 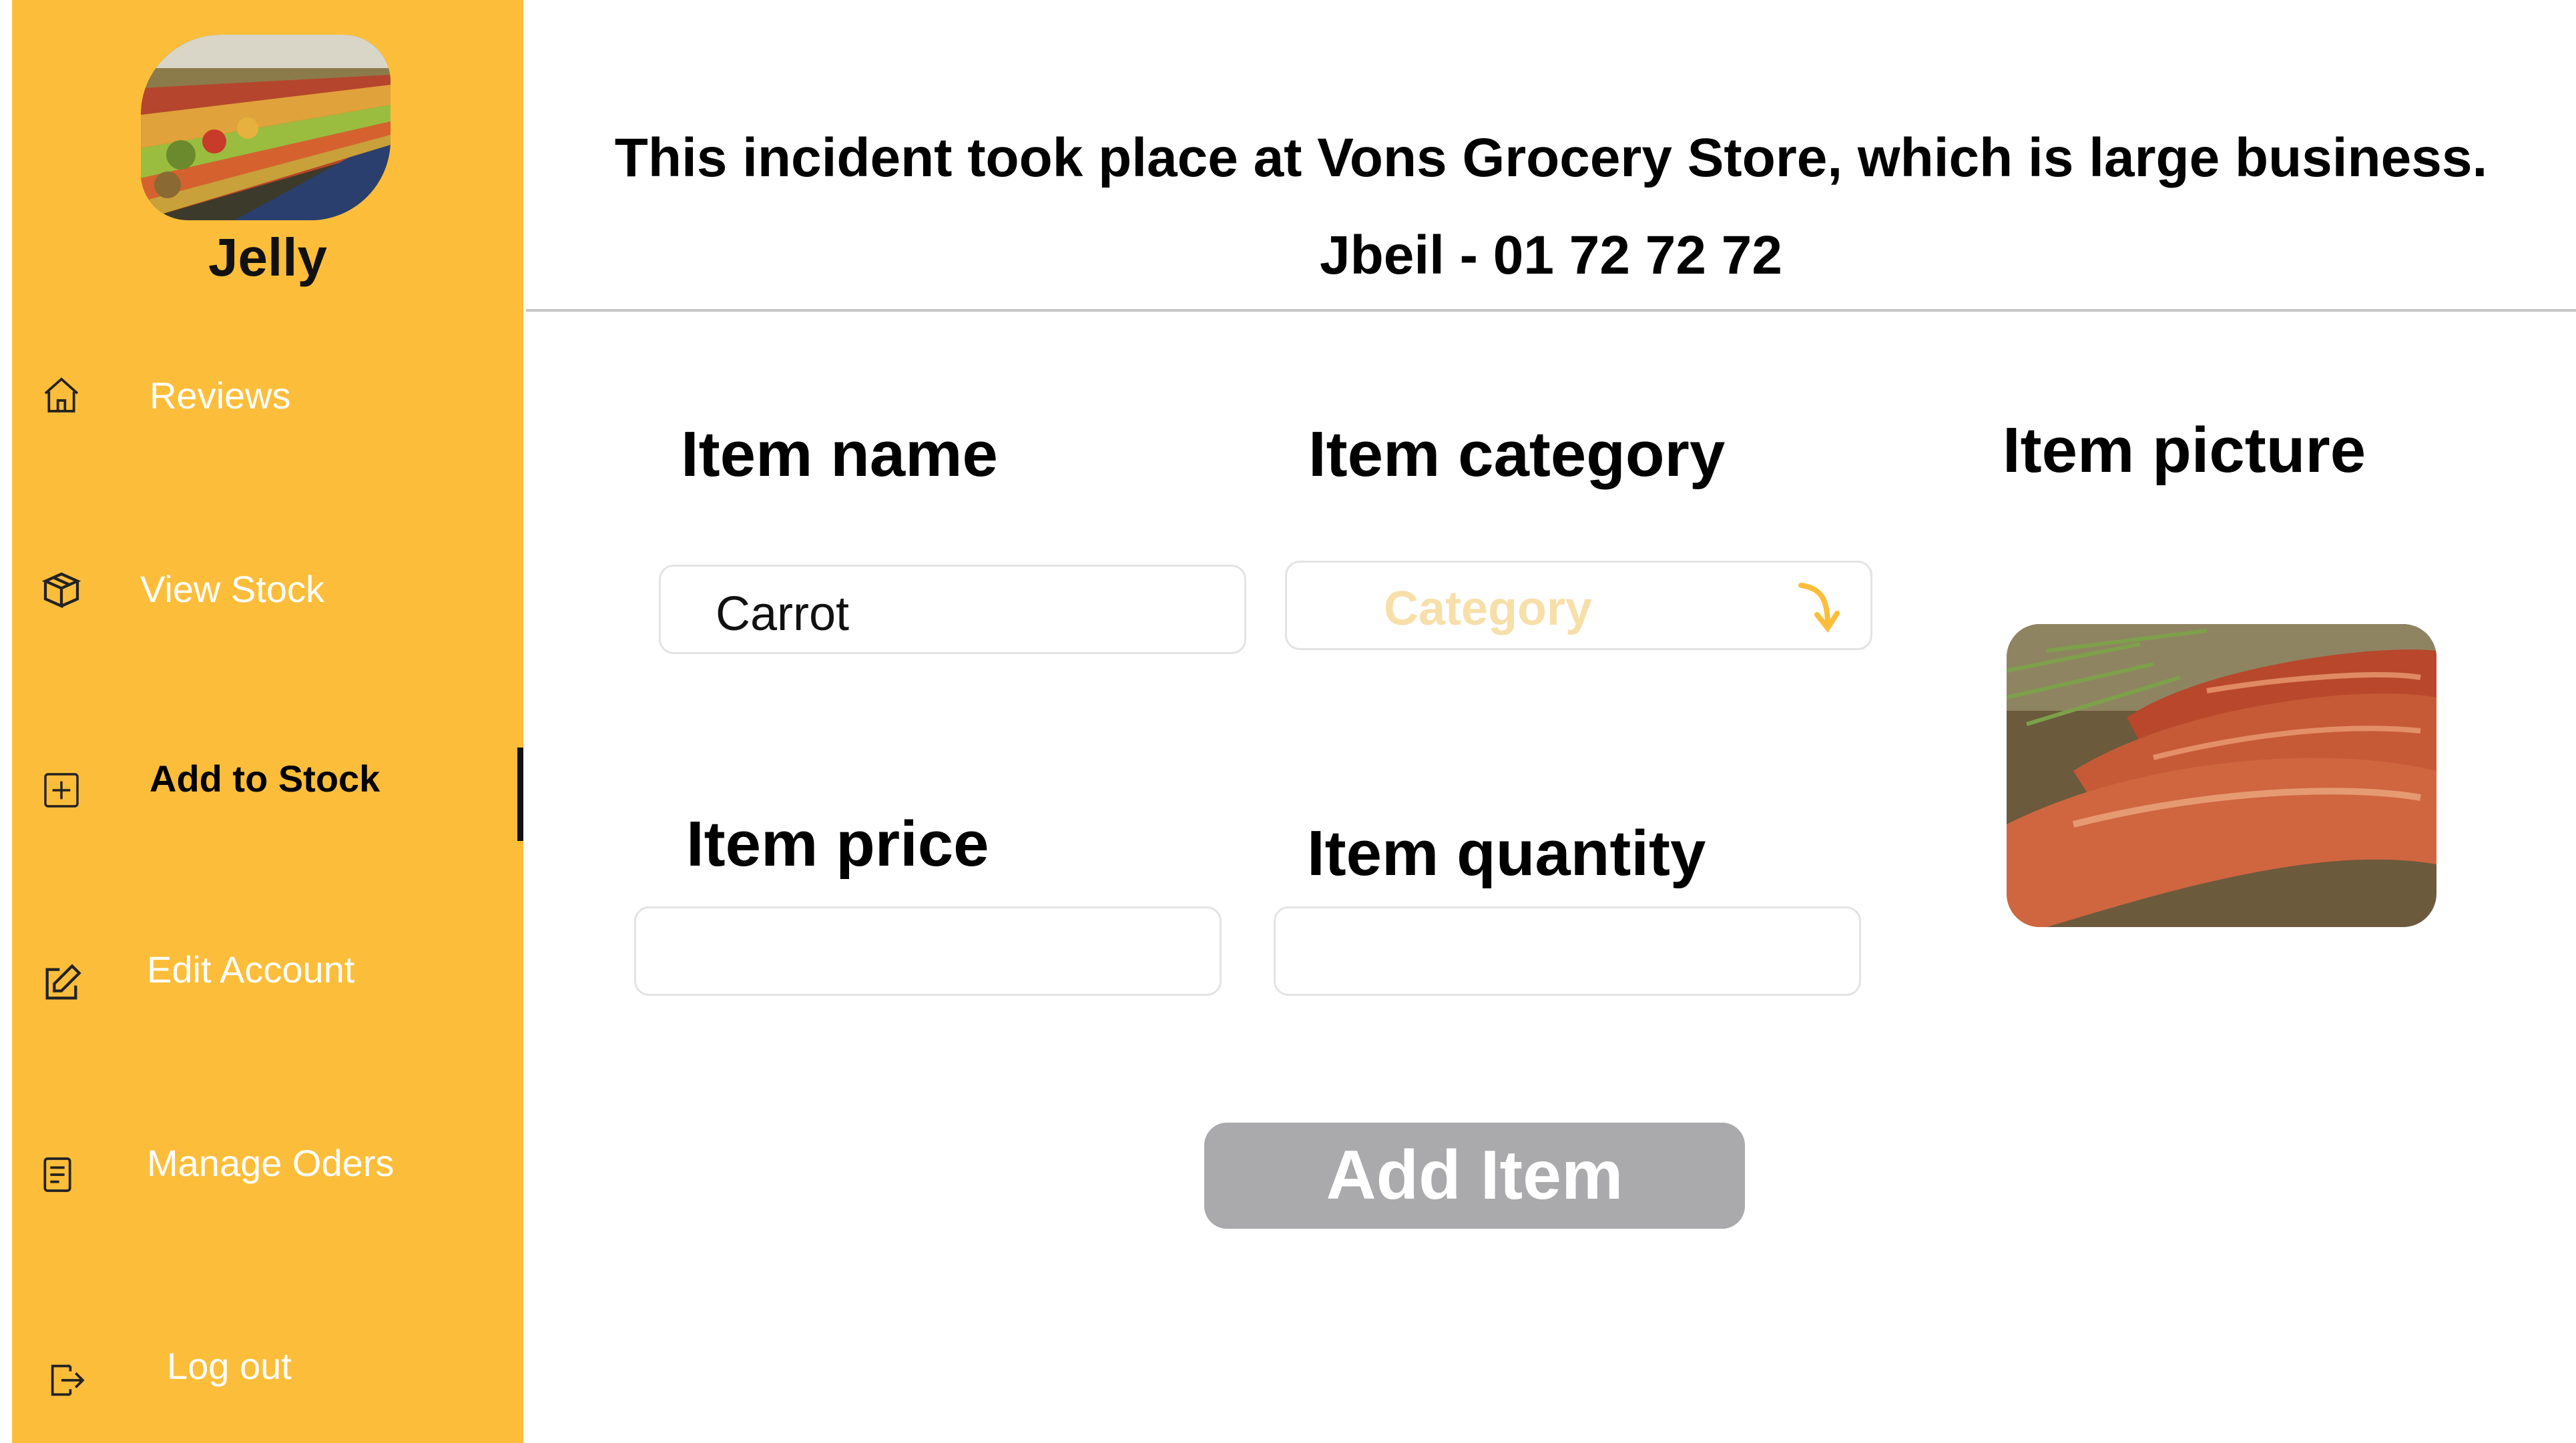 What do you see at coordinates (61, 790) in the screenshot?
I see `plus-square-icon` at bounding box center [61, 790].